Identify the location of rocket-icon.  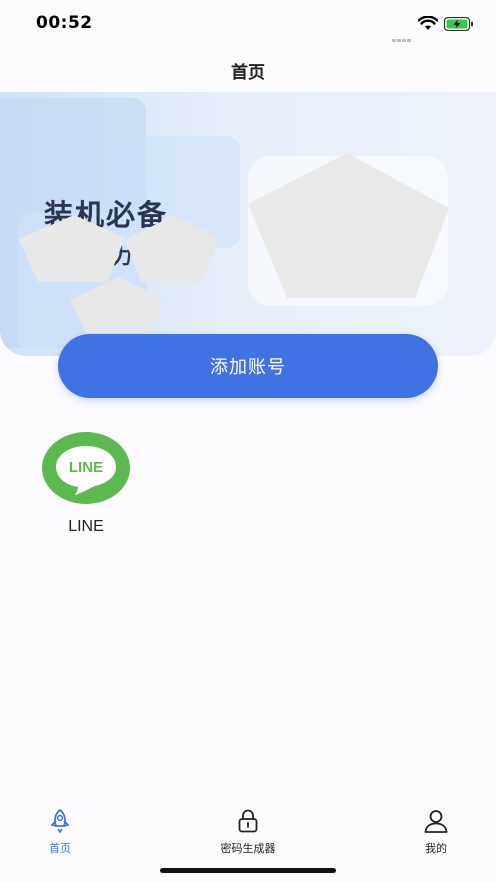
(60, 821).